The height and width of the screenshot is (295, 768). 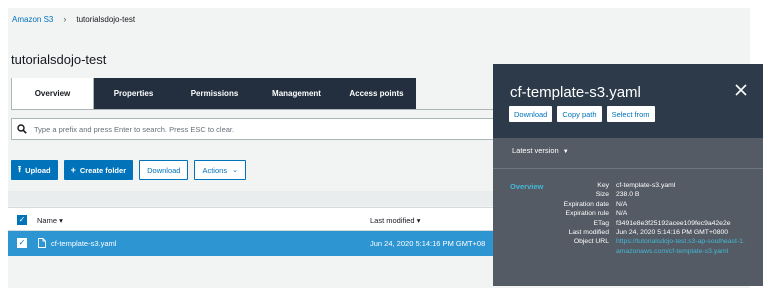 I want to click on row-checkbox: ✓, so click(x=22, y=243).